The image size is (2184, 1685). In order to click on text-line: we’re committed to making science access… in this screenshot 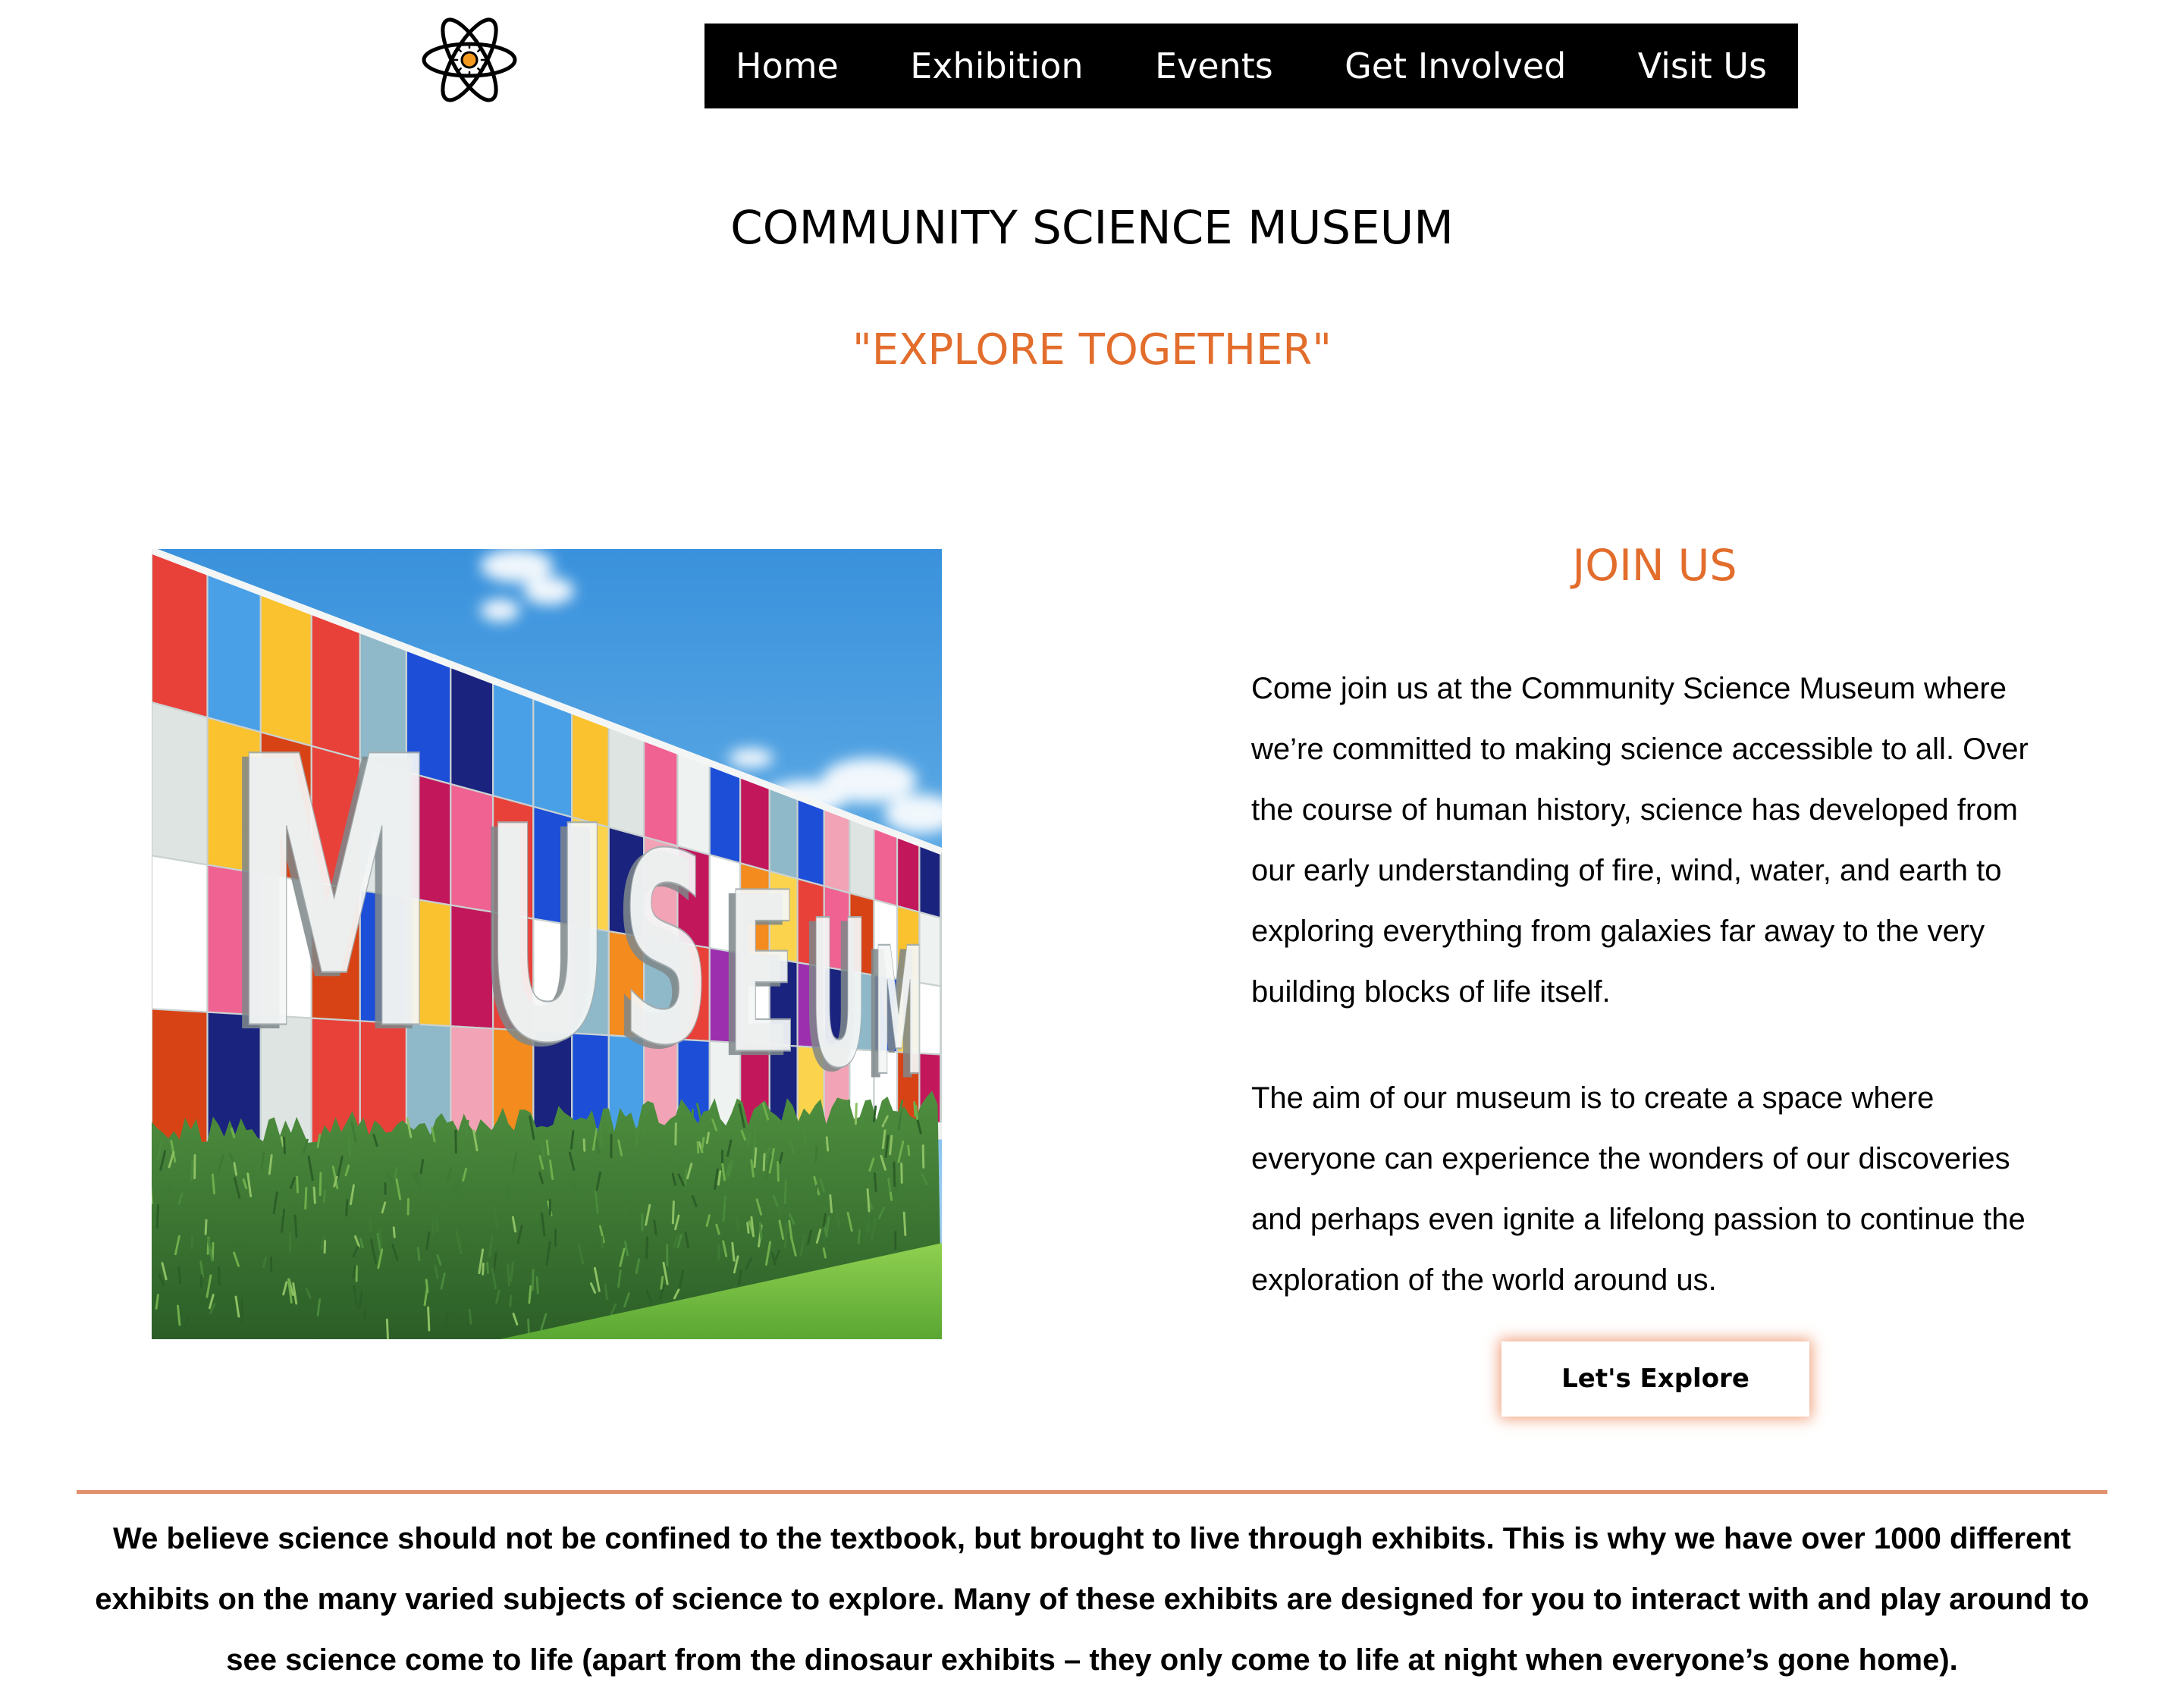, I will do `click(1640, 749)`.